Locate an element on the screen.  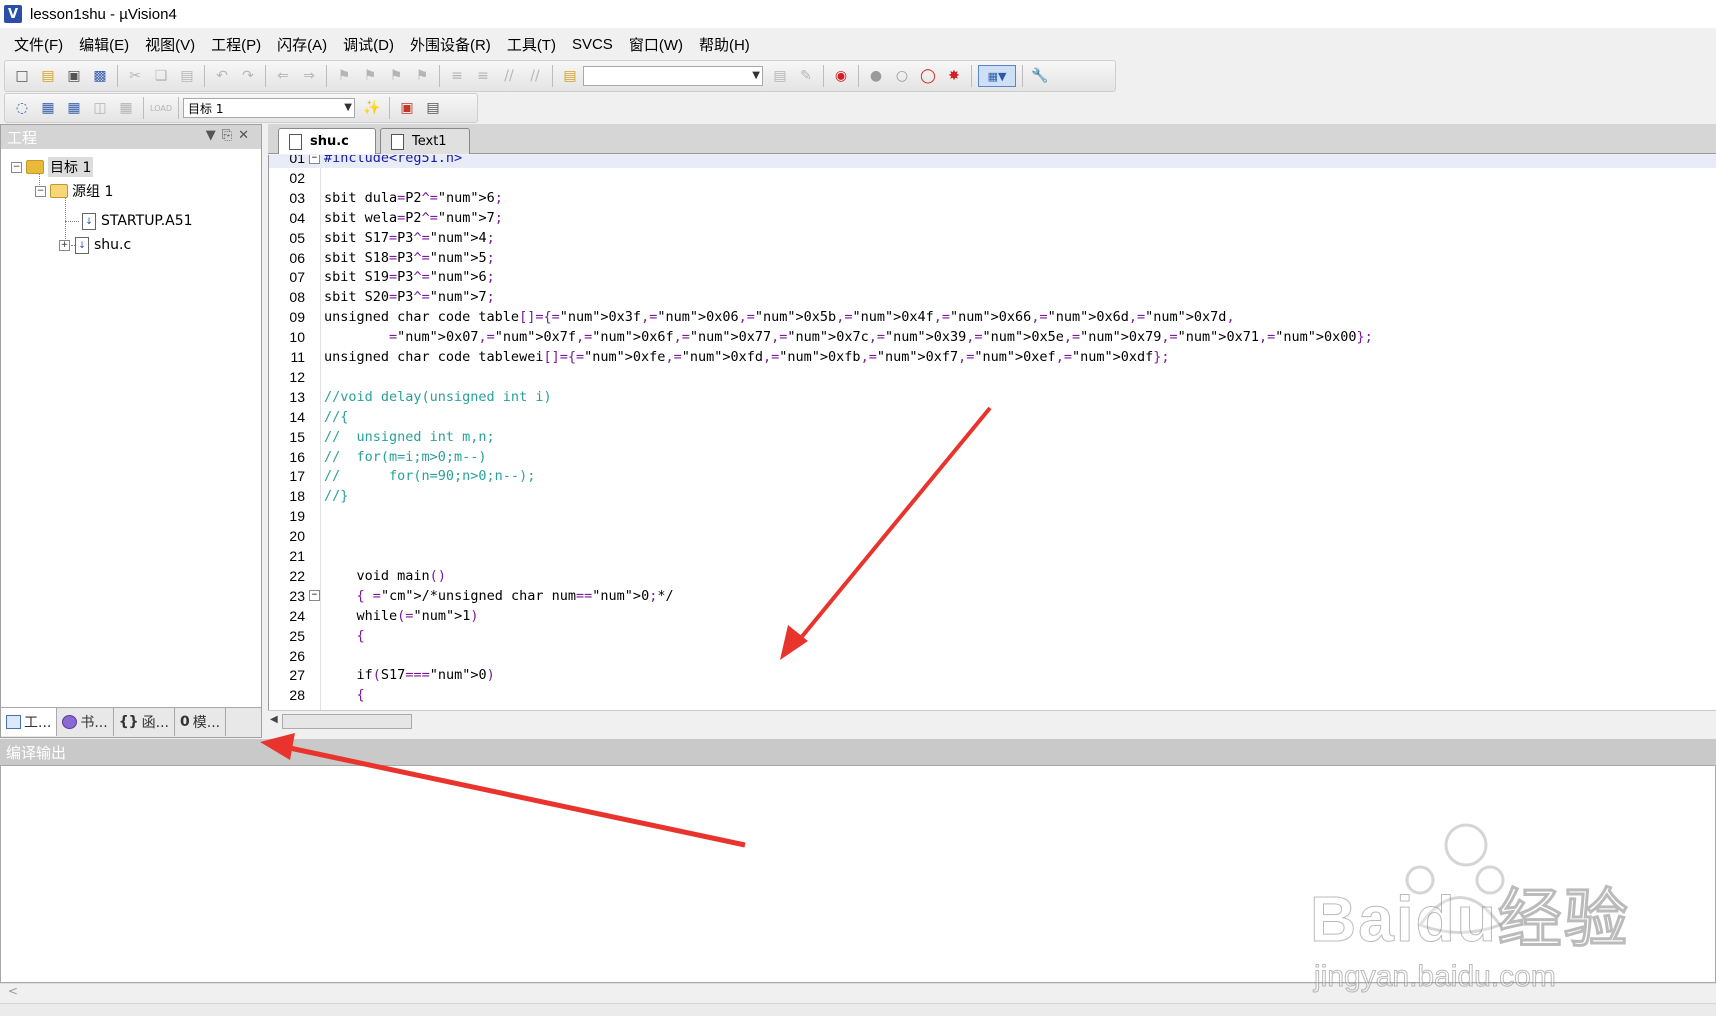
editor-horizontal-scrollbar: ◀ is located at coordinates (992, 721).